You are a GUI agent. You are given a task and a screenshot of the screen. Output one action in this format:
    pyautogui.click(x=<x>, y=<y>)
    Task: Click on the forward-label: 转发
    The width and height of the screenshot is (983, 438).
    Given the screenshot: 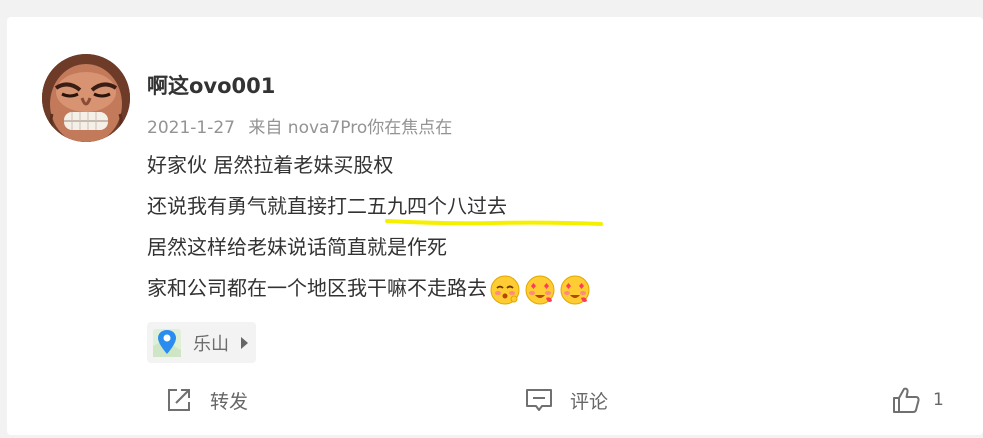 What is the action you would take?
    pyautogui.click(x=229, y=401)
    